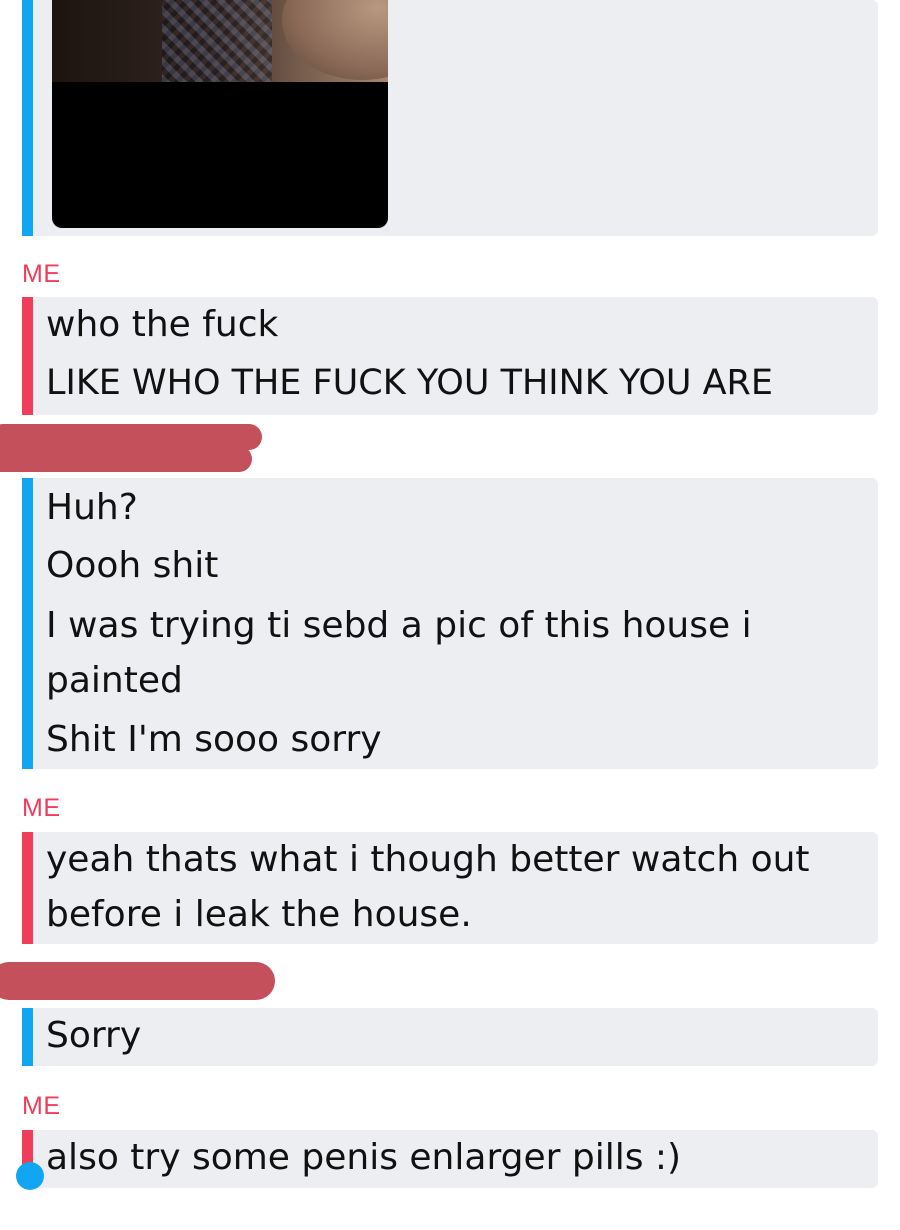  I want to click on photo-fabric-pattern, so click(217, 41).